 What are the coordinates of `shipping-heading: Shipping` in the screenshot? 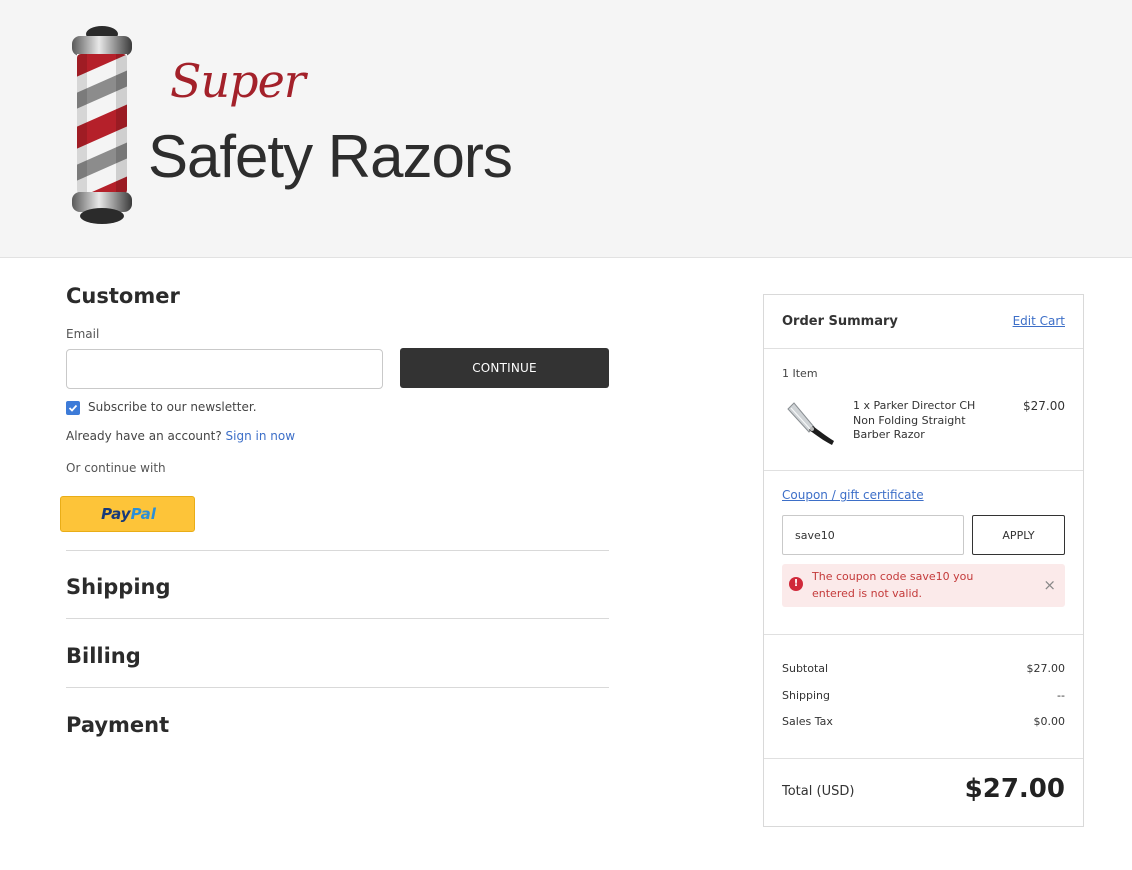 It's located at (118, 587).